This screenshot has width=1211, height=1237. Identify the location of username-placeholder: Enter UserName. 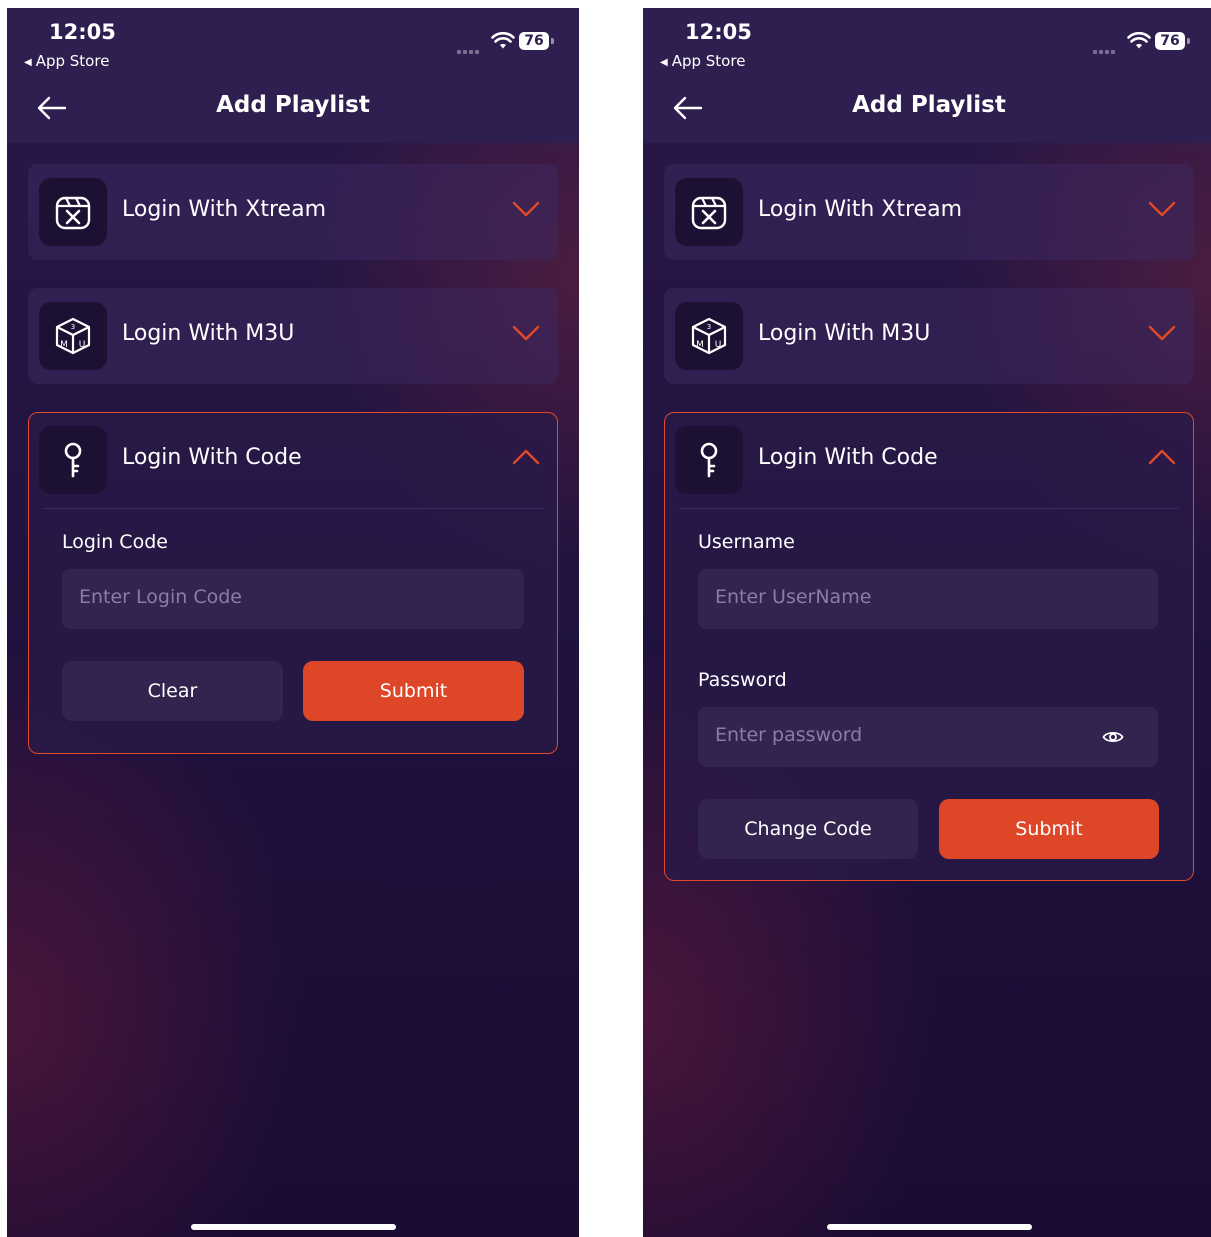
(793, 597).